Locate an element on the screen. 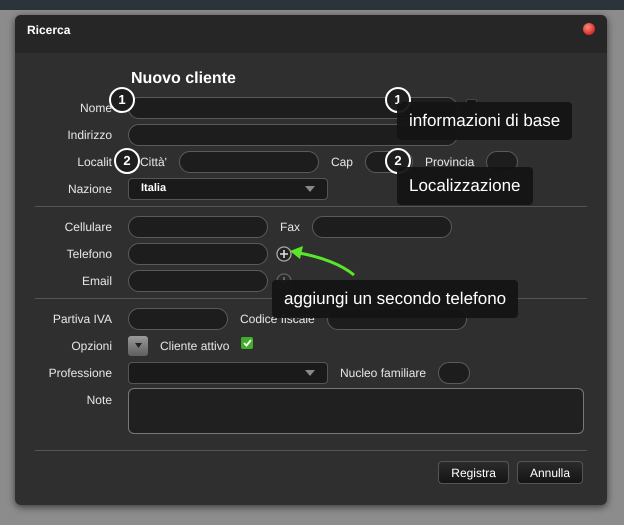  field-label: Nome is located at coordinates (95, 108).